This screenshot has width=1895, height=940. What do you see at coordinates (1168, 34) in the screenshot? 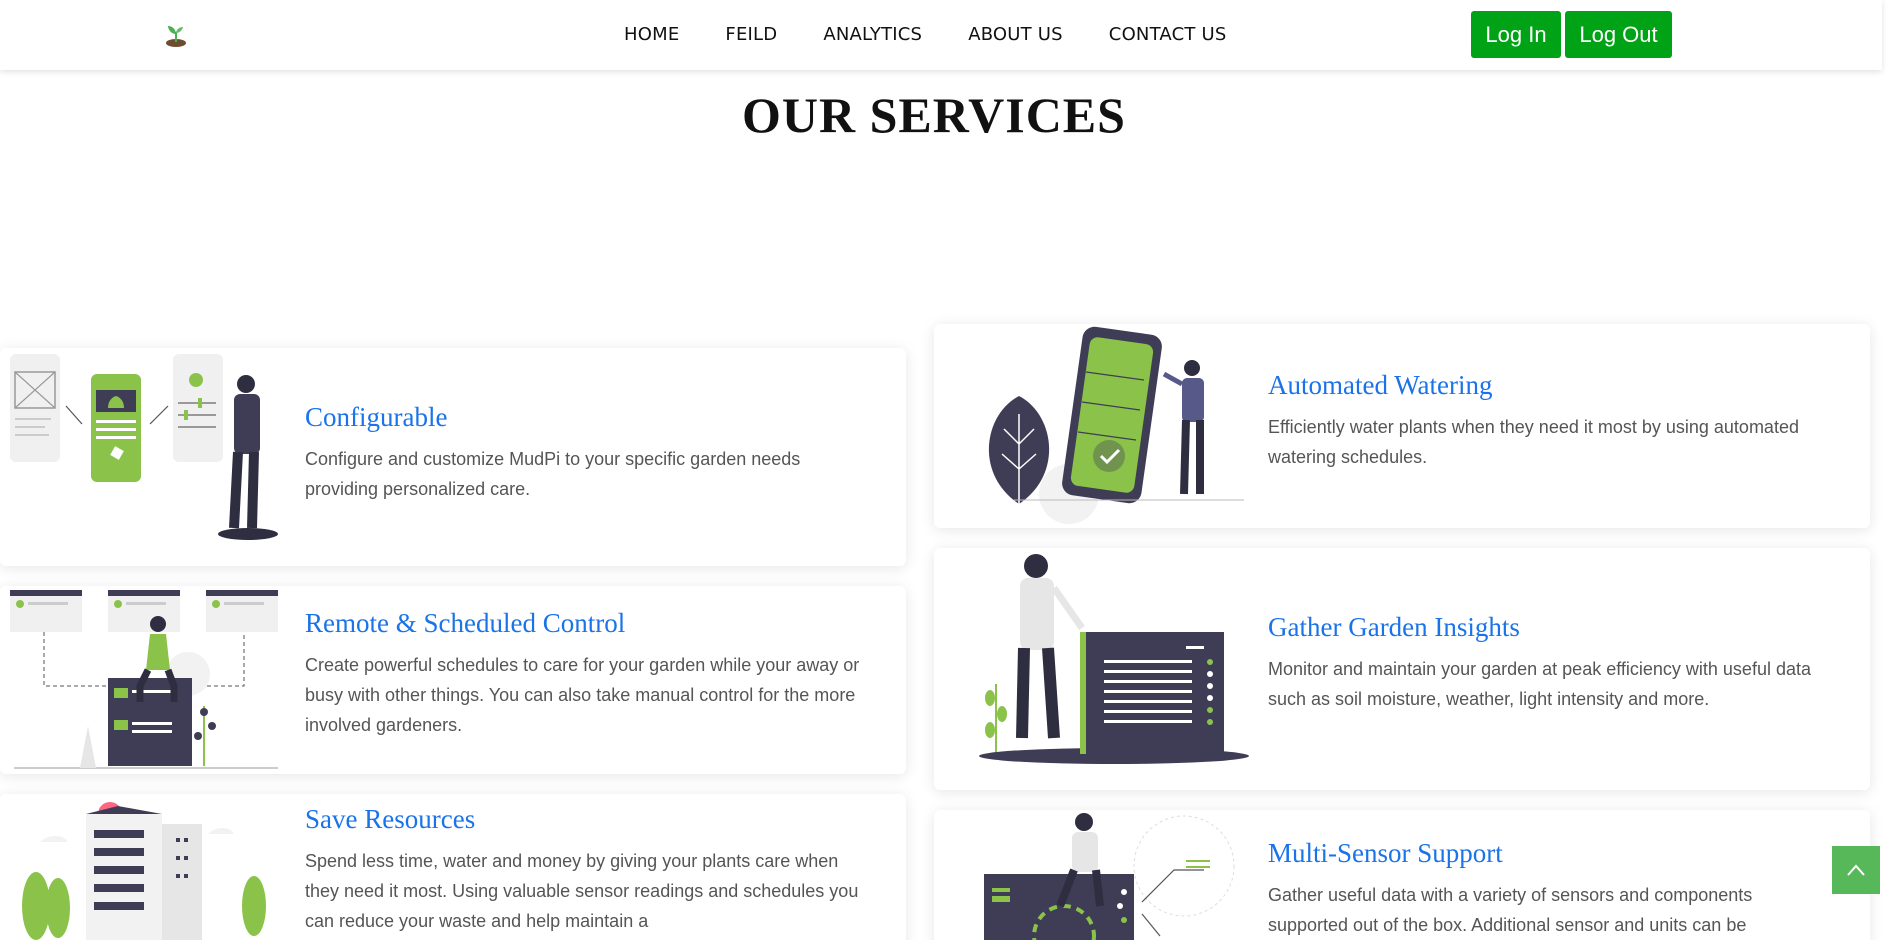
I see `nav-contact-us: CONTACT US` at bounding box center [1168, 34].